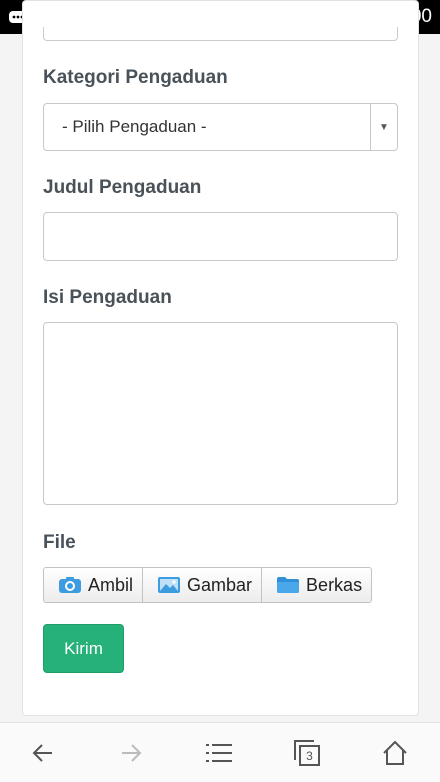 The width and height of the screenshot is (440, 782). I want to click on chevron-down-icon: ▼, so click(383, 127).